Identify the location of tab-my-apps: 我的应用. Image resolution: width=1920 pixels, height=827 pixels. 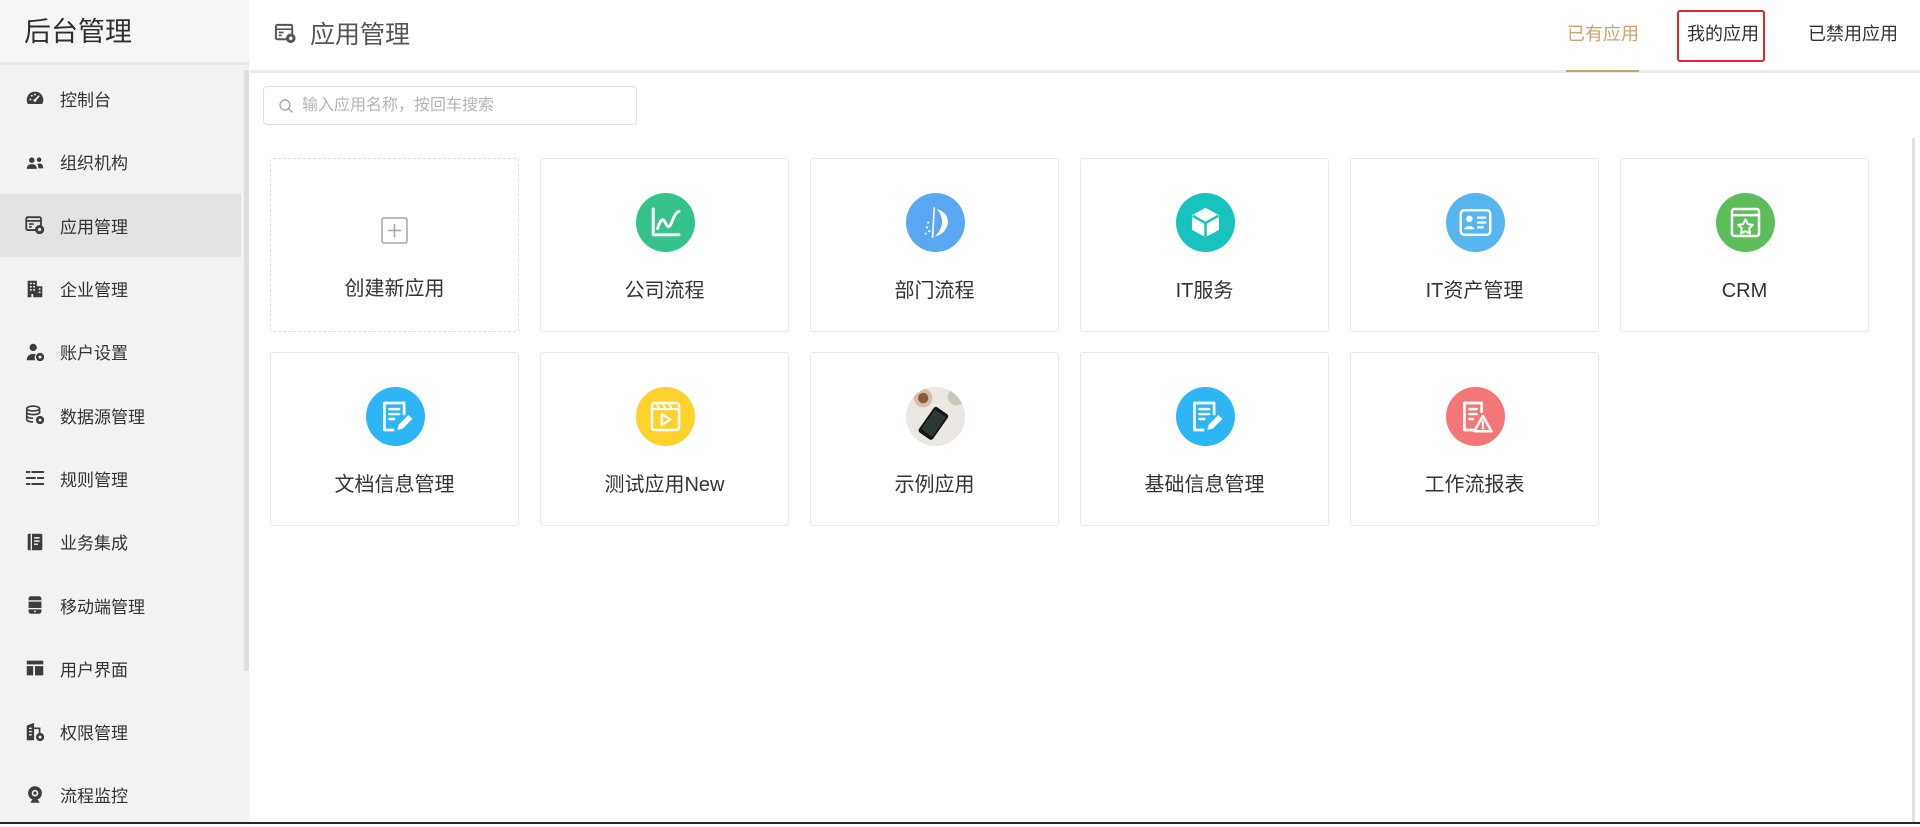
(1723, 34).